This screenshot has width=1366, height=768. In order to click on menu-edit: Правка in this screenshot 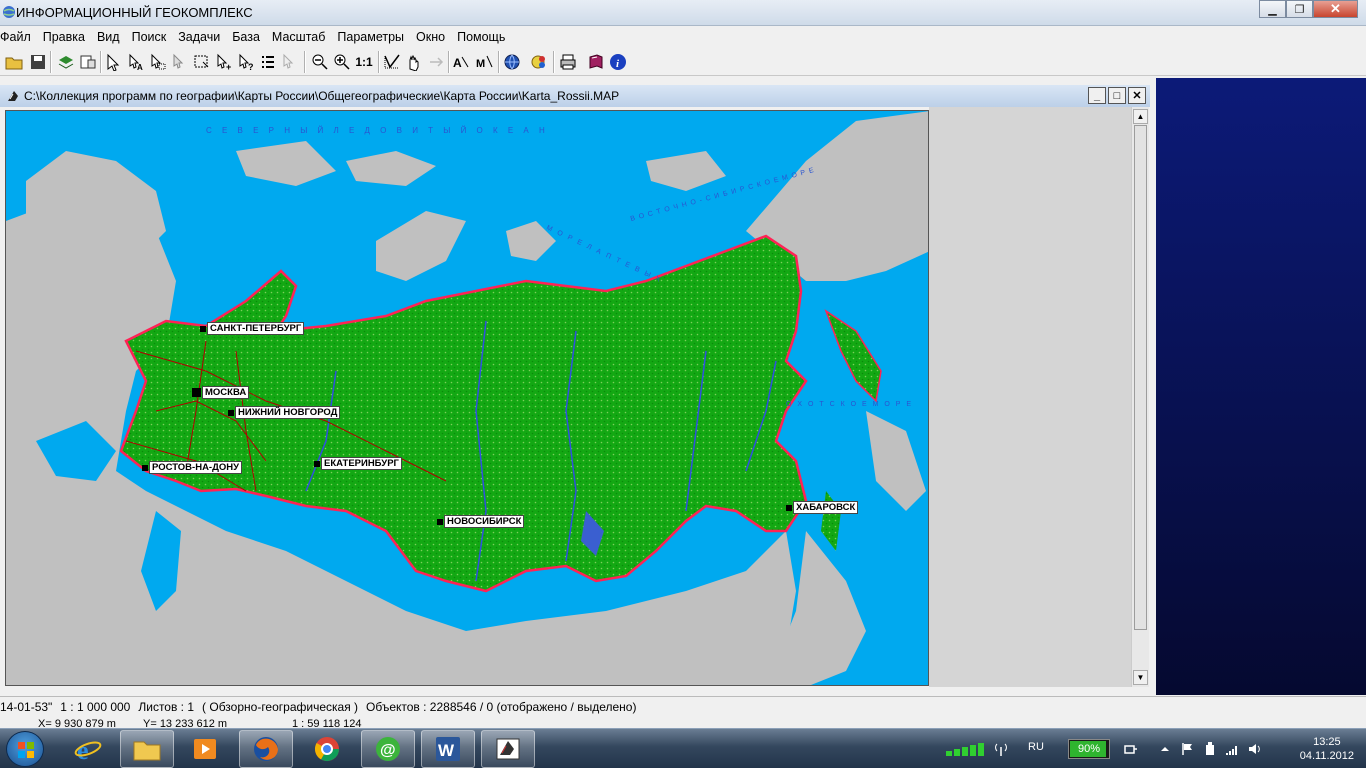, I will do `click(64, 37)`.